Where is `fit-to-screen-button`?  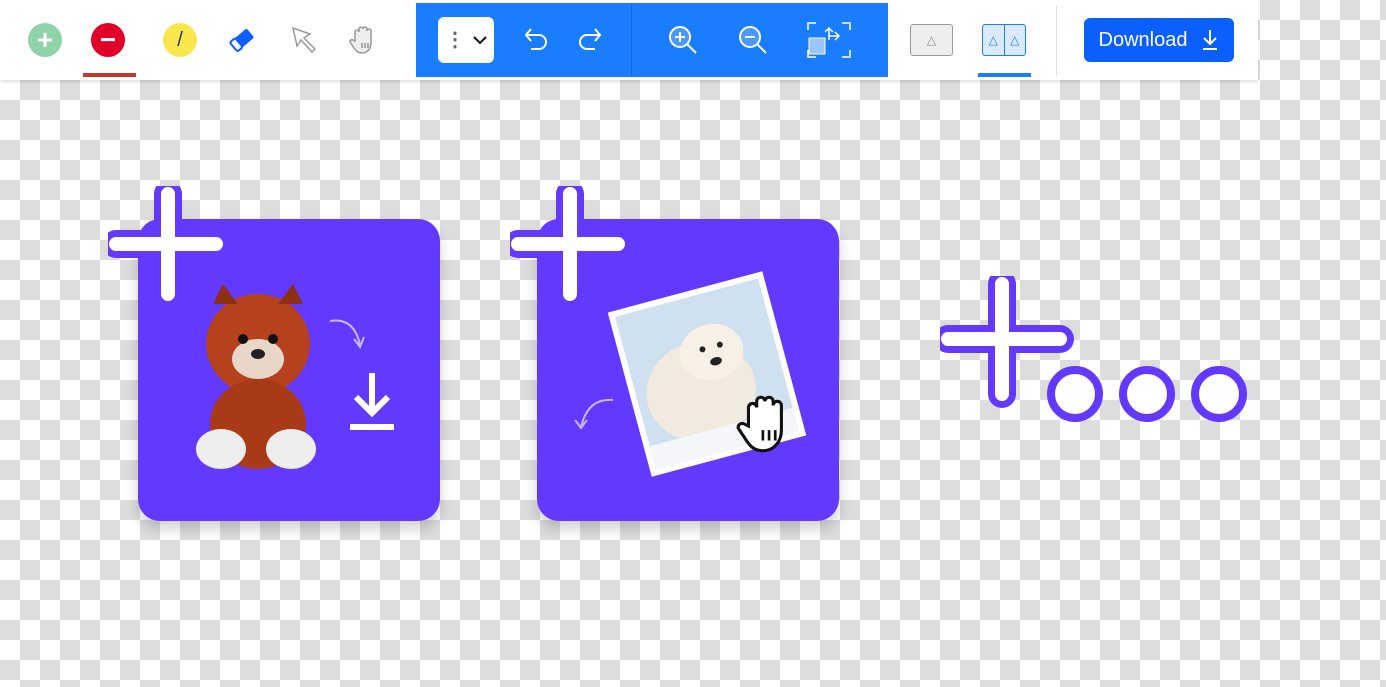 fit-to-screen-button is located at coordinates (829, 40).